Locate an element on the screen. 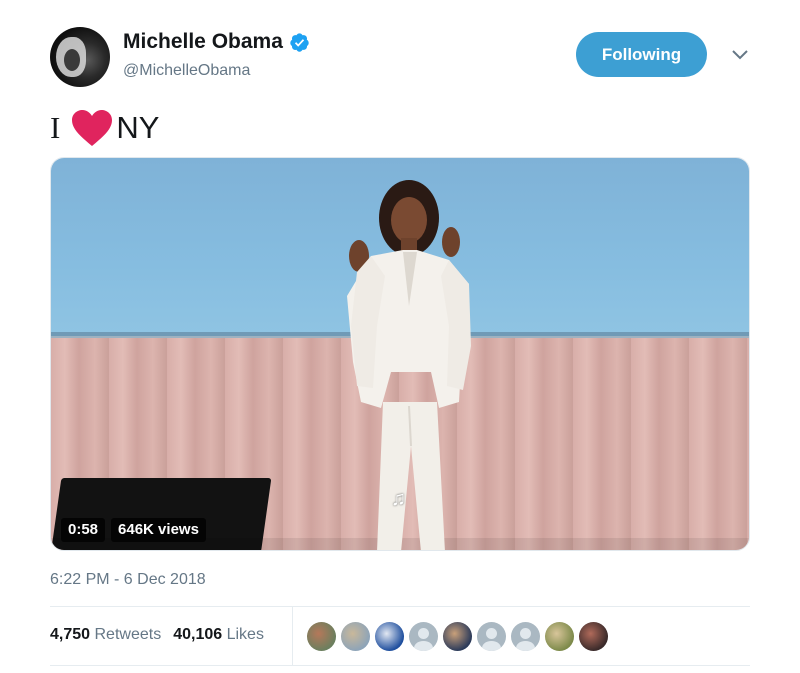 The image size is (800, 673). divider-bottom is located at coordinates (400, 665).